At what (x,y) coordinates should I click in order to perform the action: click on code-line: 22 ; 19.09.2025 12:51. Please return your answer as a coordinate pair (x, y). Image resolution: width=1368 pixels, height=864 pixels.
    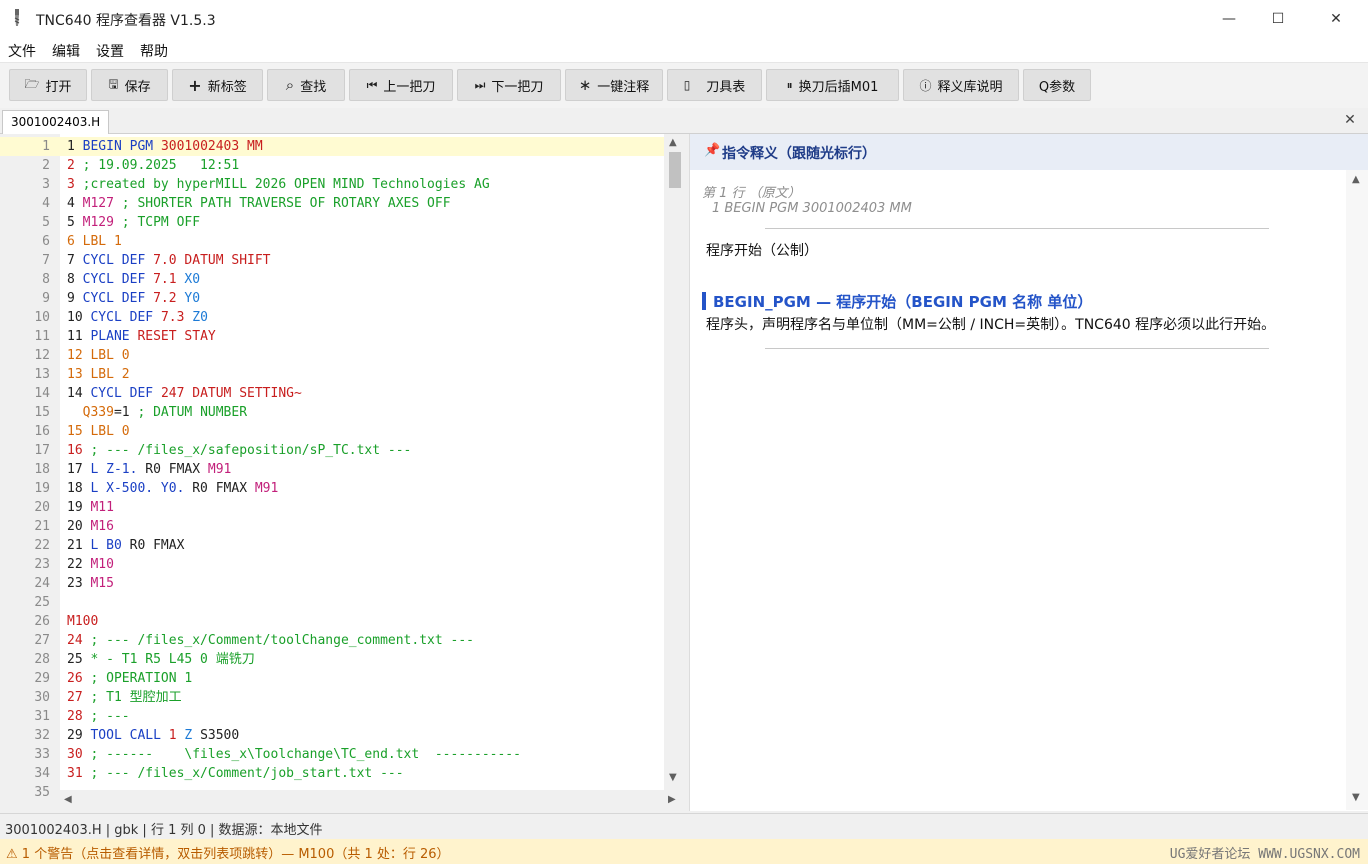
    Looking at the image, I should click on (332, 165).